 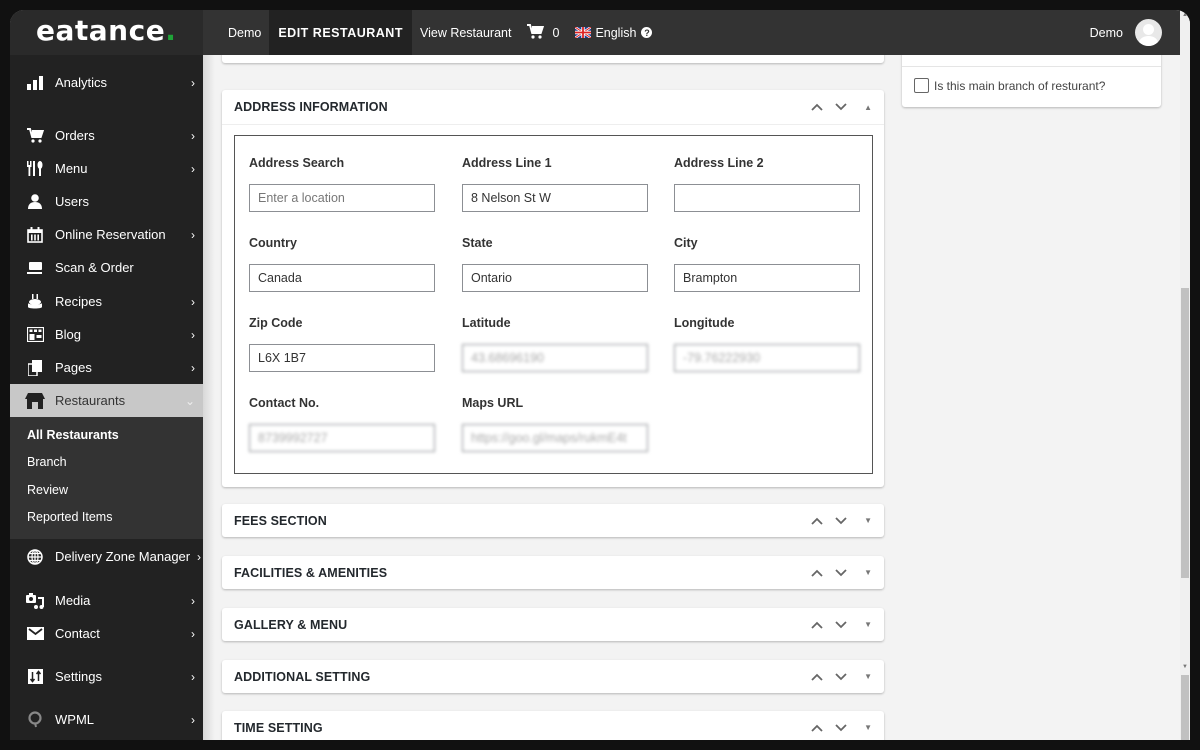 What do you see at coordinates (71, 168) in the screenshot?
I see `sidebar-item-label: Menu` at bounding box center [71, 168].